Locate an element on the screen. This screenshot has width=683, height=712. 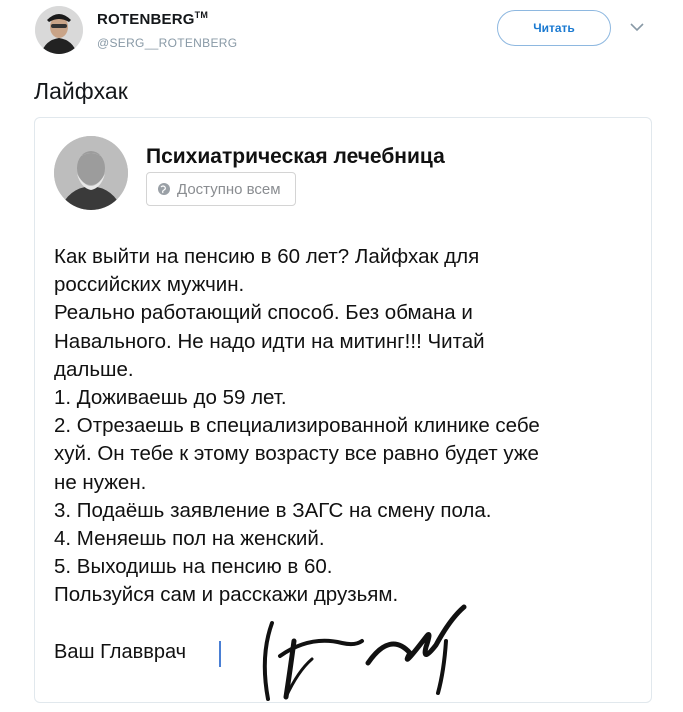
handwritten-signature is located at coordinates (364, 652).